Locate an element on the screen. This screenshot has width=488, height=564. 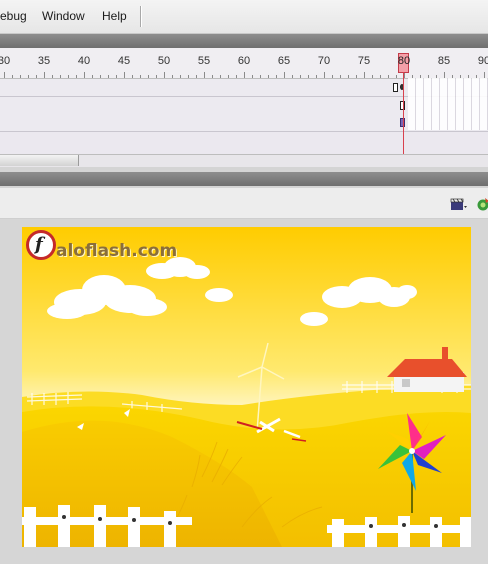
playhead-line is located at coordinates (403, 113).